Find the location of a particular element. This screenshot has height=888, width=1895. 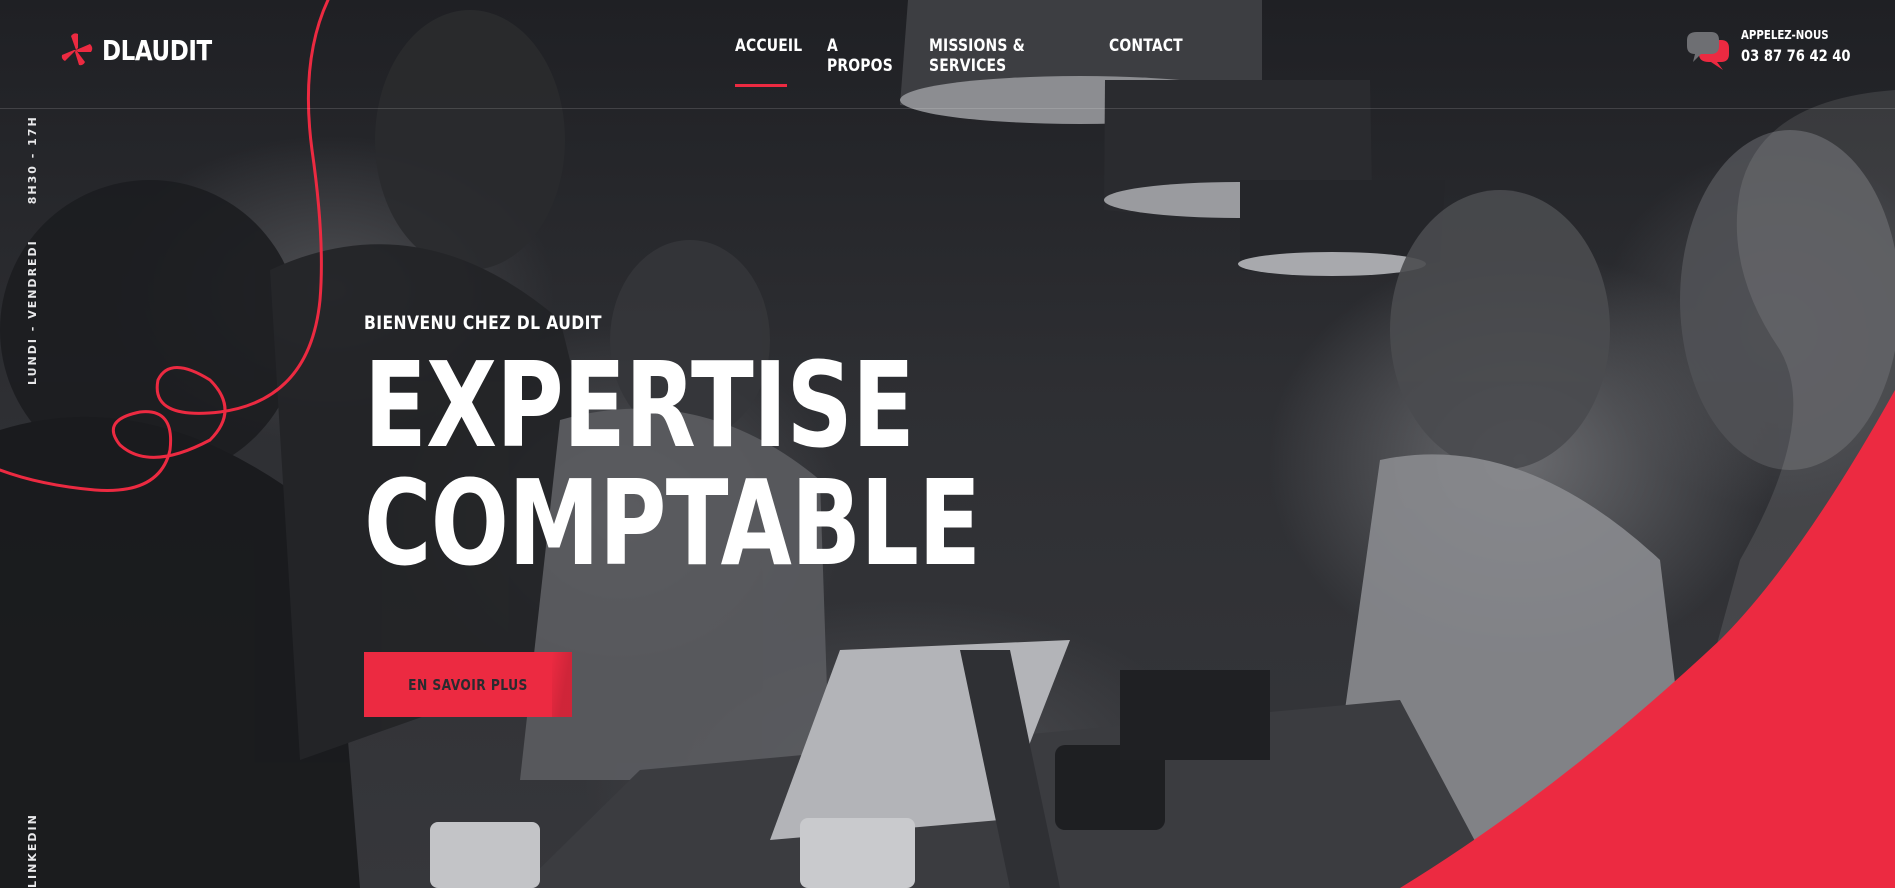

logo-link: DLAUDIT is located at coordinates (146, 50).